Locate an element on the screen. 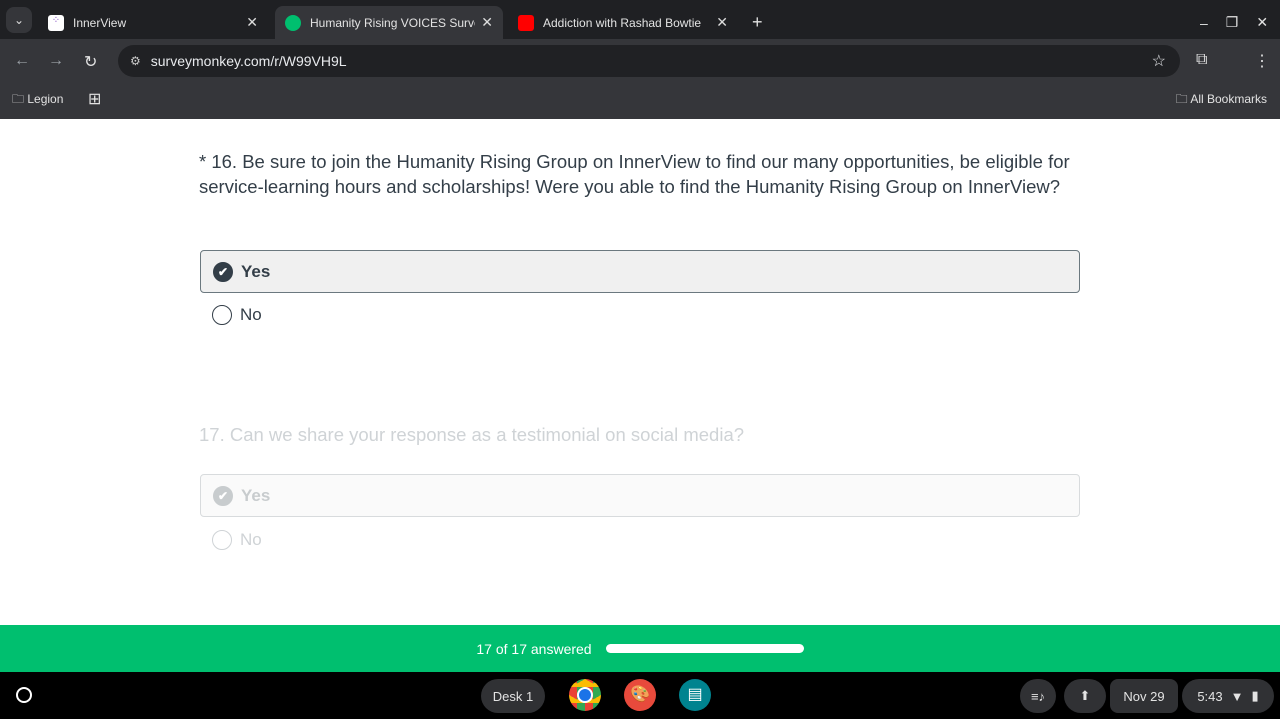  status-tray: 5:43 ▼ ▮ is located at coordinates (1228, 696).